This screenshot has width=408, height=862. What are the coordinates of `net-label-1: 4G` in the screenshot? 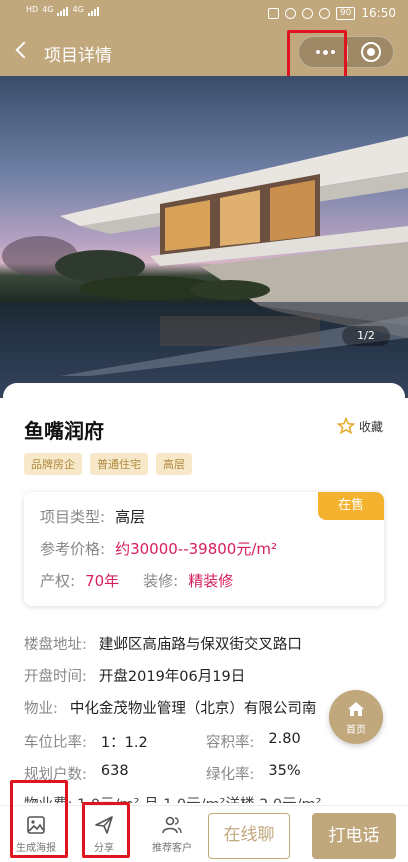 It's located at (48, 9).